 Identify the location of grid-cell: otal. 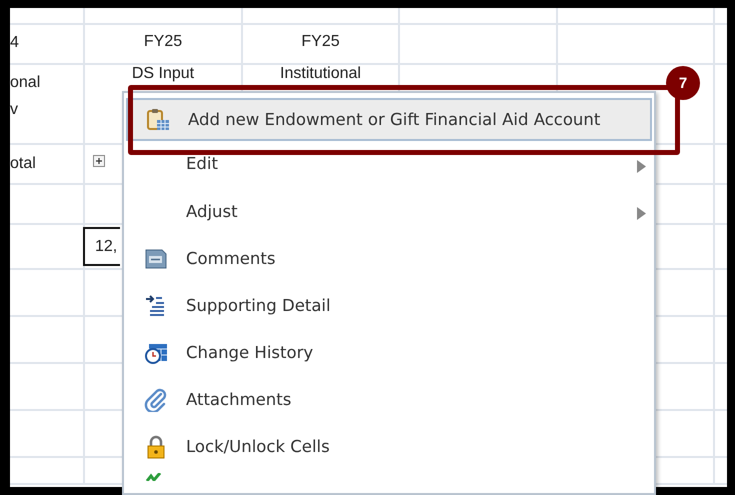
(47, 165).